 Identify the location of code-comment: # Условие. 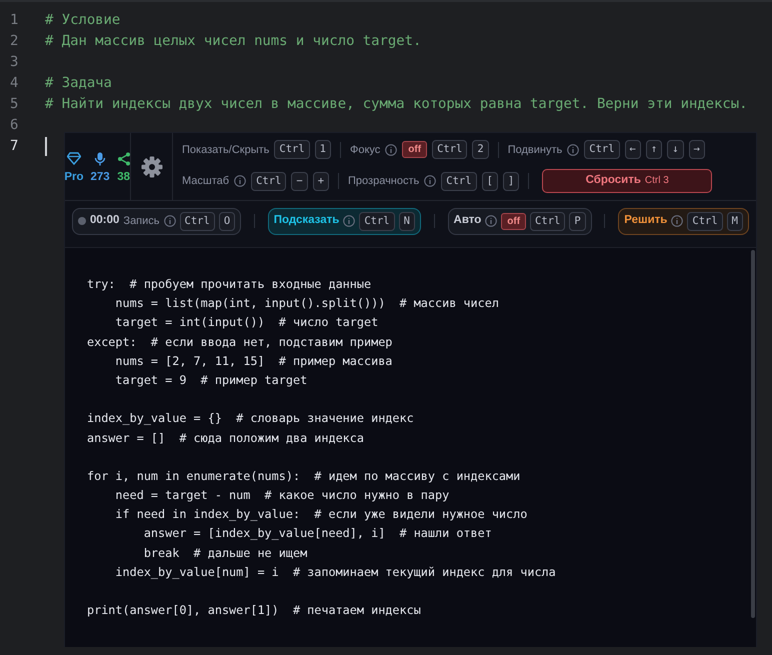
(82, 20).